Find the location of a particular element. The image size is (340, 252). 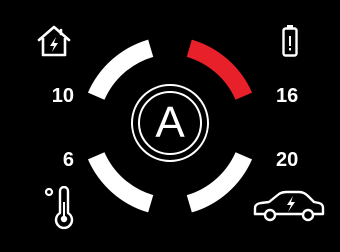

value-top-right: 16 is located at coordinates (287, 96).